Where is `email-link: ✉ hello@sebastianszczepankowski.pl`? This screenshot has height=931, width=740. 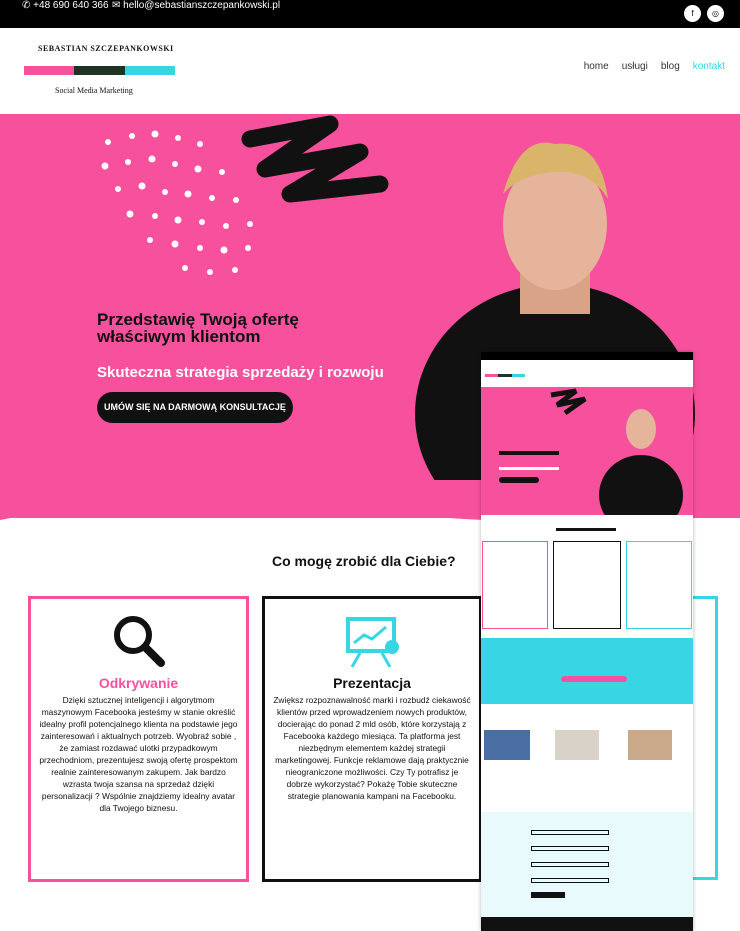
email-link: ✉ hello@sebastianszczepankowski.pl is located at coordinates (196, 5).